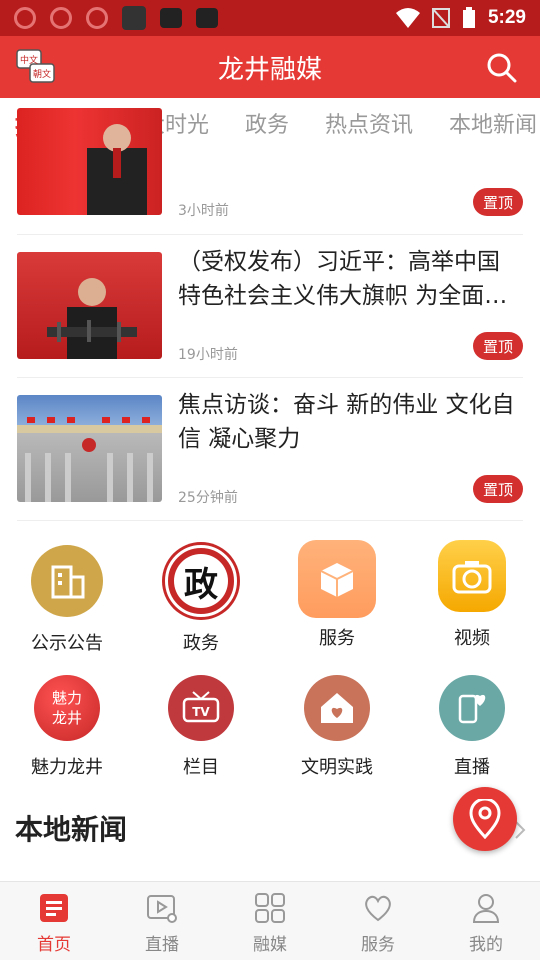  I want to click on svg-text: TV, so click(201, 712).